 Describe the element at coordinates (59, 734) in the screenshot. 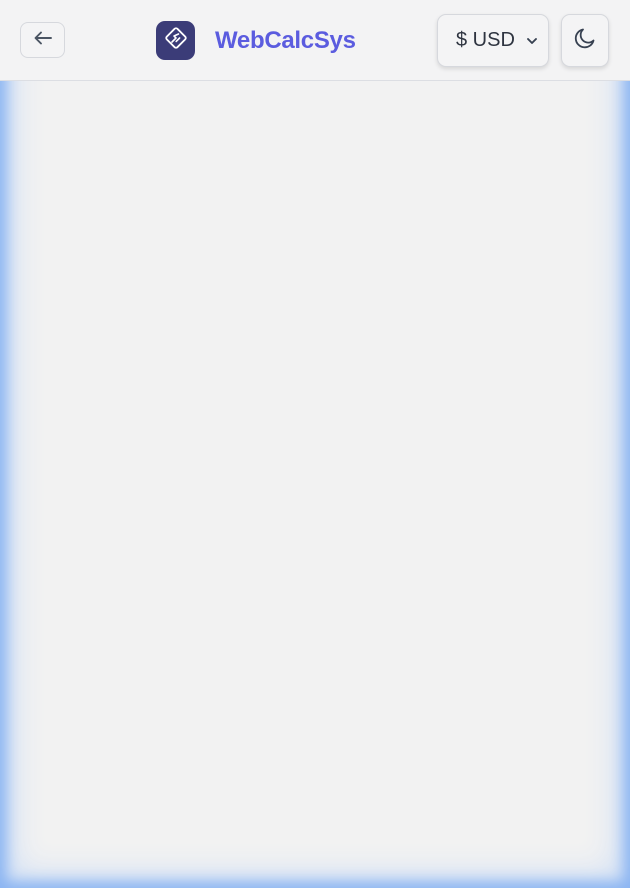

I see `course-3-credits-value: 4` at that location.